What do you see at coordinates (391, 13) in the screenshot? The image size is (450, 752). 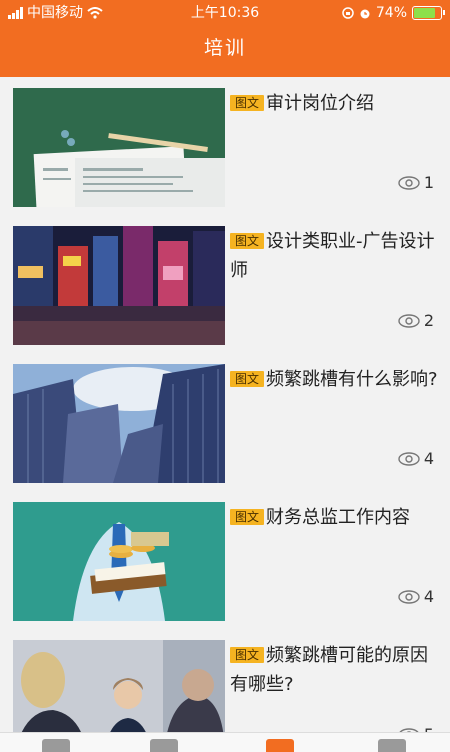 I see `battery-percent: 74%` at bounding box center [391, 13].